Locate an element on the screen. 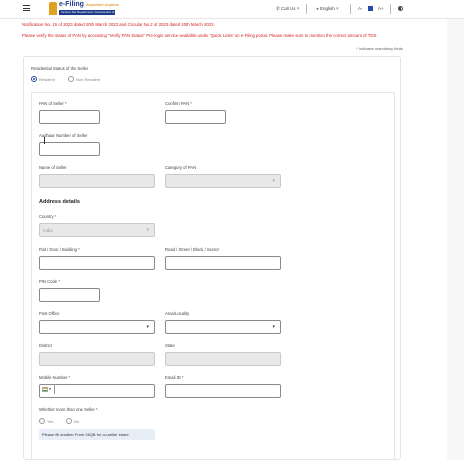  chevron-down-icon: ▾ is located at coordinates (50, 388).